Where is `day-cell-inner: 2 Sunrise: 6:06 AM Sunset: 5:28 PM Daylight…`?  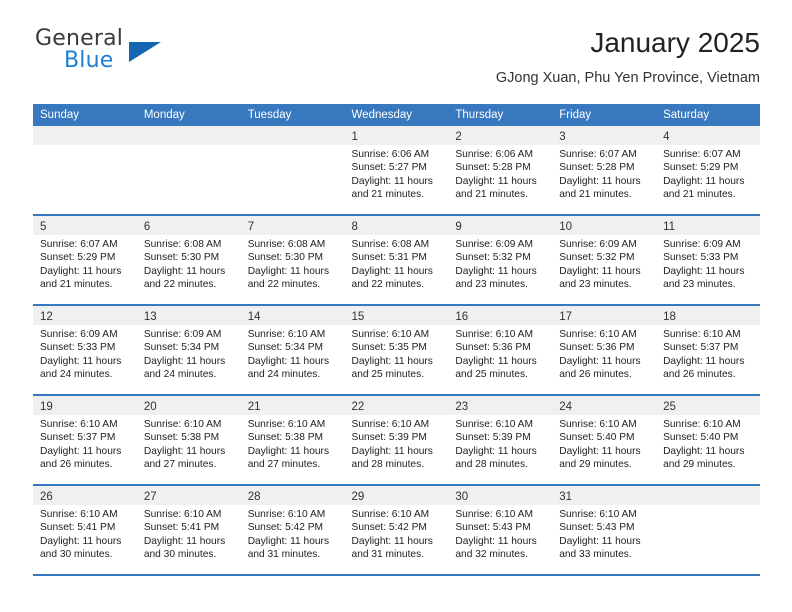 day-cell-inner: 2 Sunrise: 6:06 AM Sunset: 5:28 PM Daylight… is located at coordinates (500, 170).